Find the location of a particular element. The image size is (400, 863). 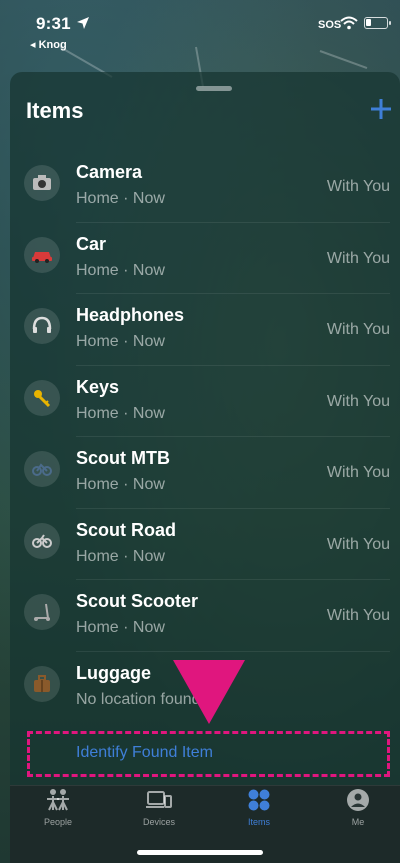

list-item: Headphones Home · Now With You is located at coordinates (200, 329).